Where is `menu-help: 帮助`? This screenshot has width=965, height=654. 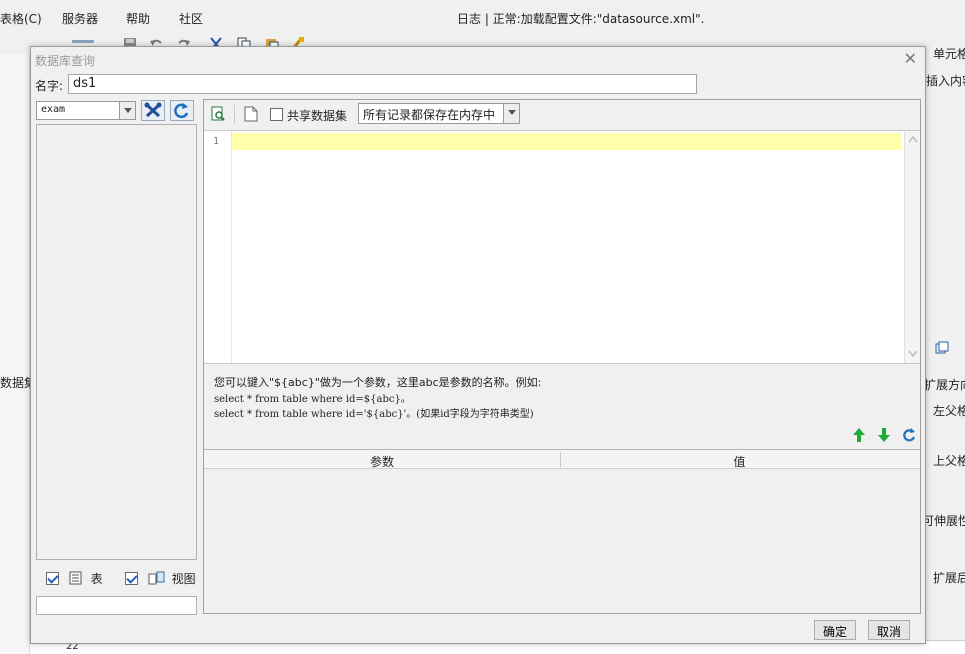
menu-help: 帮助 is located at coordinates (138, 18).